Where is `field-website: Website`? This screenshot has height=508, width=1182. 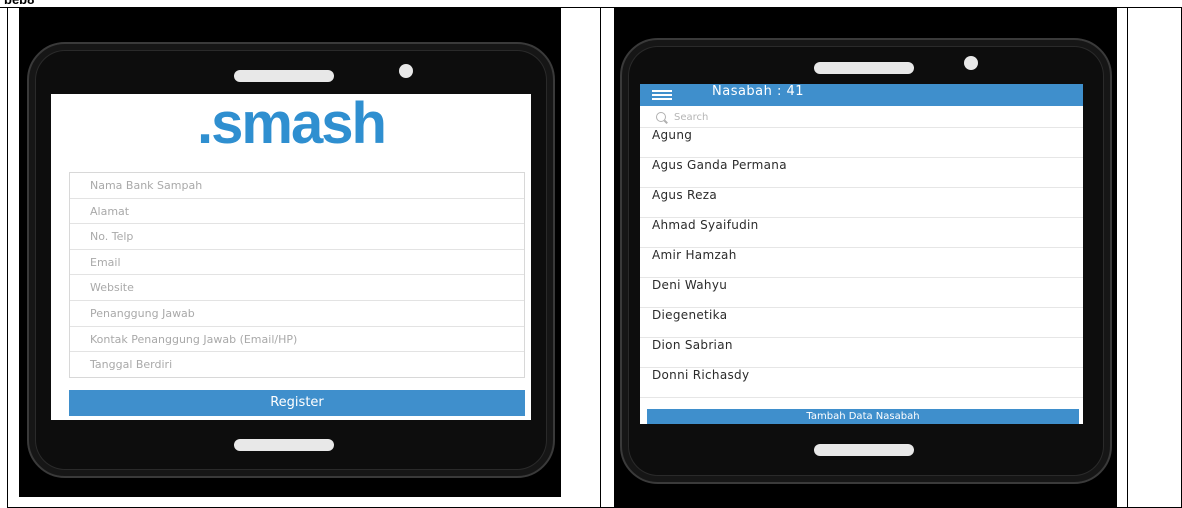
field-website: Website is located at coordinates (297, 288).